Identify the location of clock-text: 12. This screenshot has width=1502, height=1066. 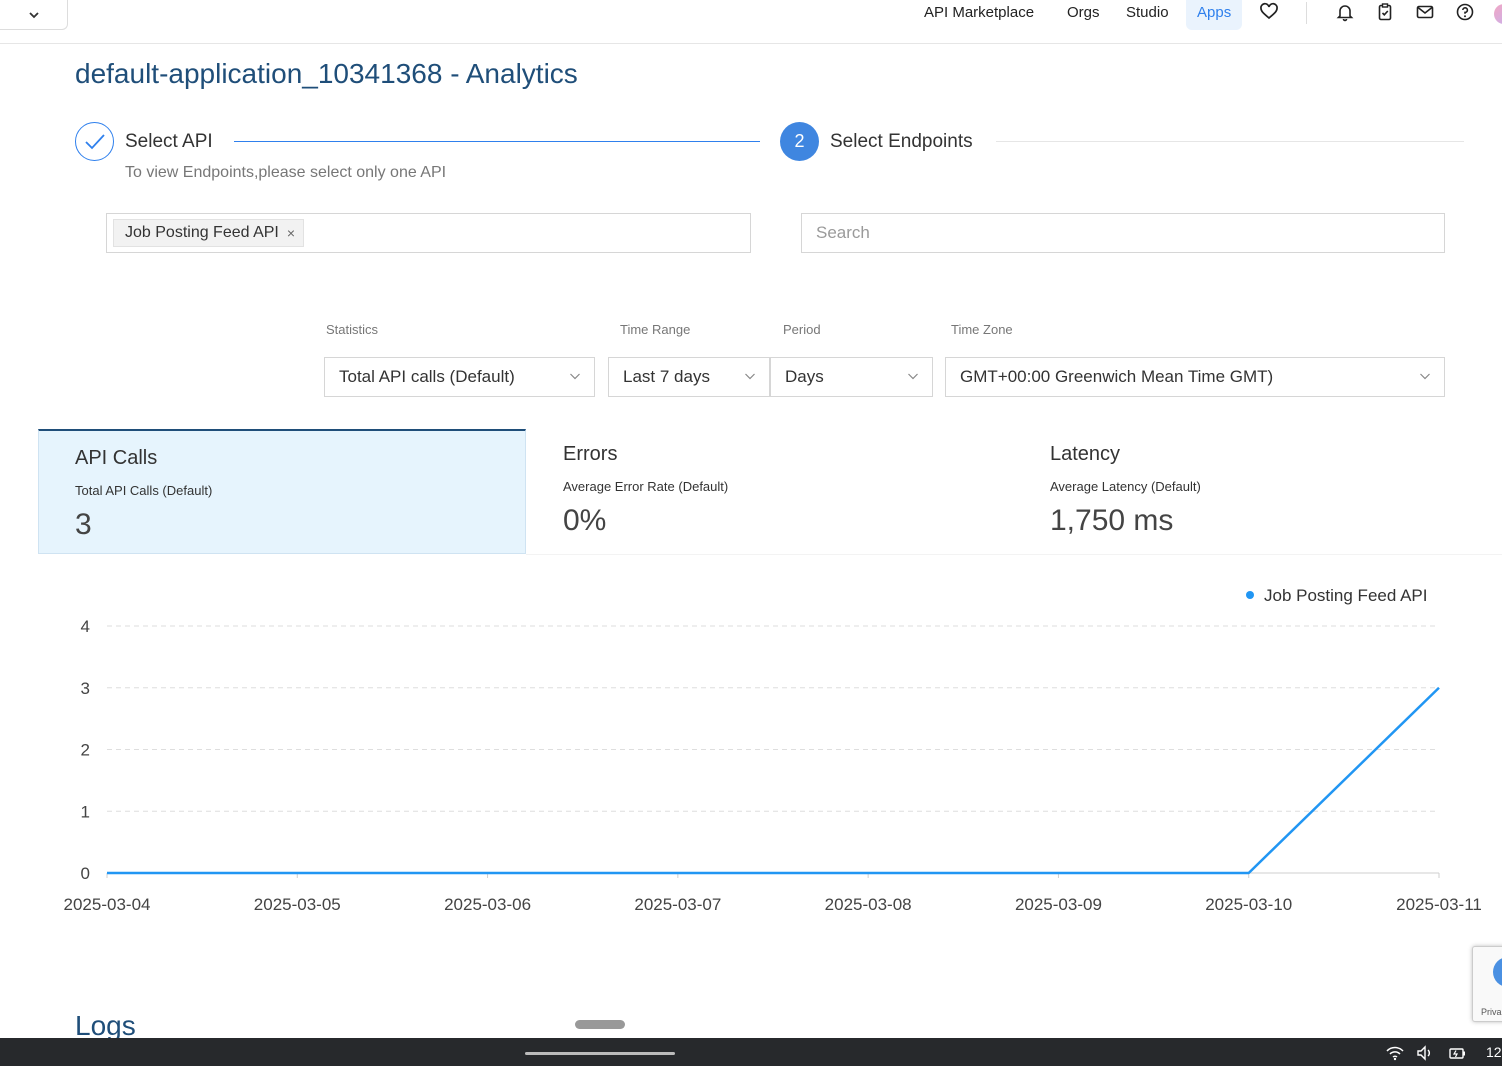
(1494, 1052).